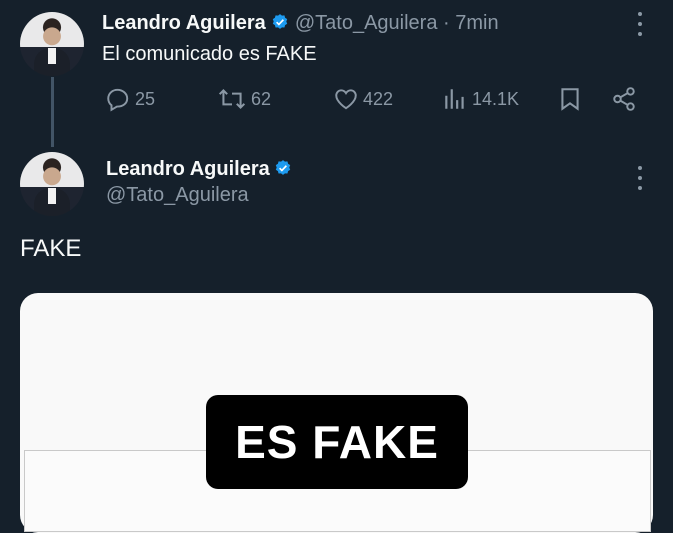 Image resolution: width=673 pixels, height=533 pixels. I want to click on share-button, so click(624, 99).